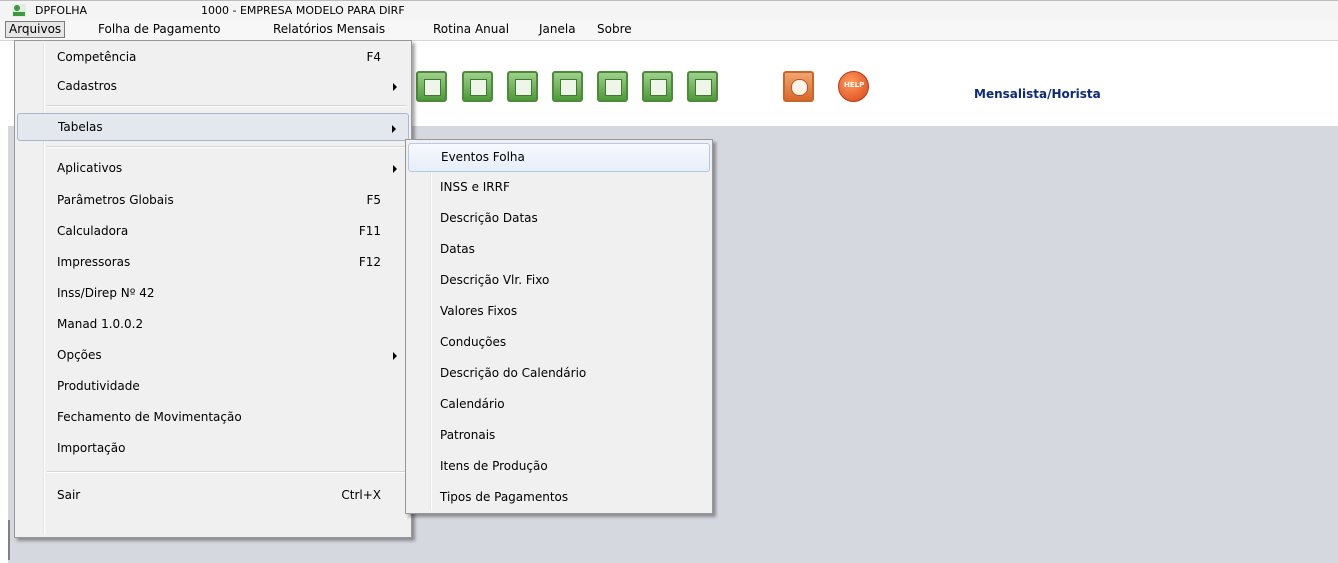 Image resolution: width=1338 pixels, height=563 pixels. Describe the element at coordinates (1037, 94) in the screenshot. I see `mode-label: Mensalista/Horista` at that location.